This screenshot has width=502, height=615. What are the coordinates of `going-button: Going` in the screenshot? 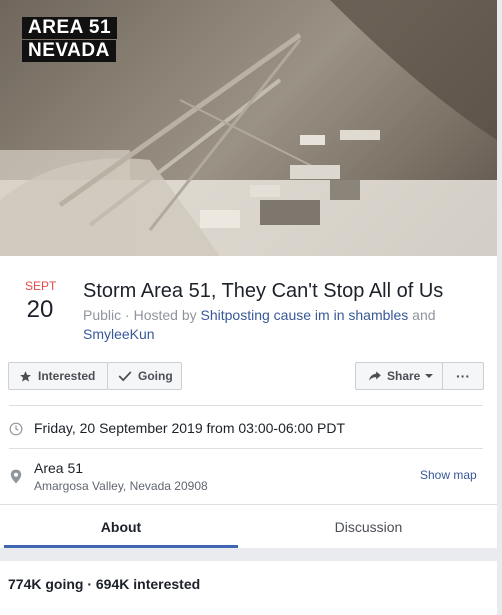 It's located at (144, 376).